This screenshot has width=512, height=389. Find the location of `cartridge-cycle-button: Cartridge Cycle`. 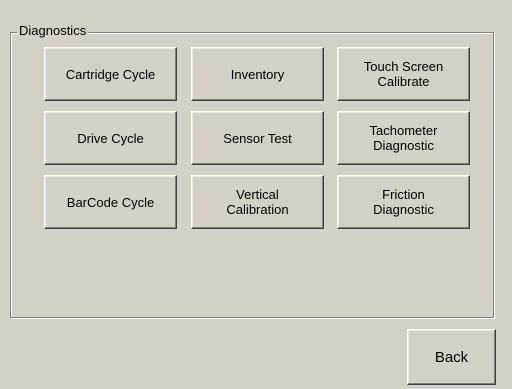

cartridge-cycle-button: Cartridge Cycle is located at coordinates (110, 74).